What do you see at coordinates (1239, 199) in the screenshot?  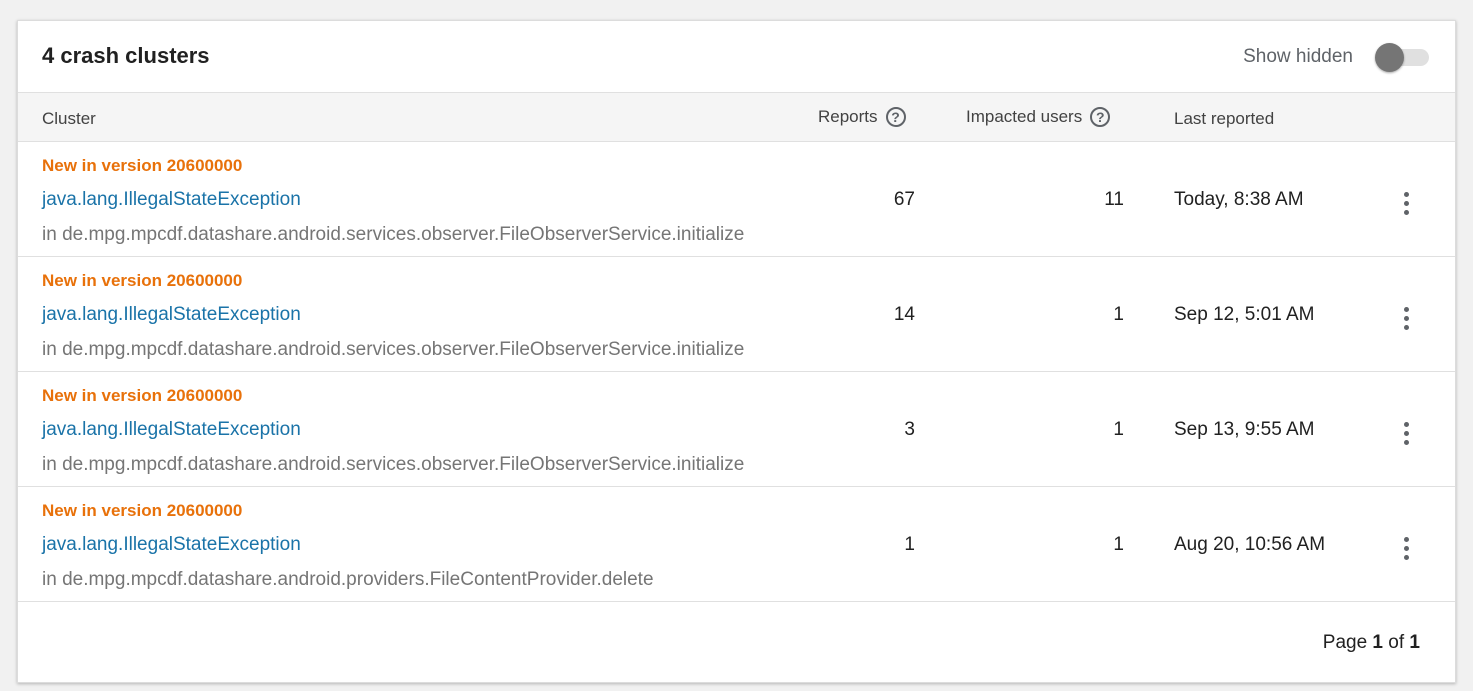 I see `last-reported: Today, 8:38 AM` at bounding box center [1239, 199].